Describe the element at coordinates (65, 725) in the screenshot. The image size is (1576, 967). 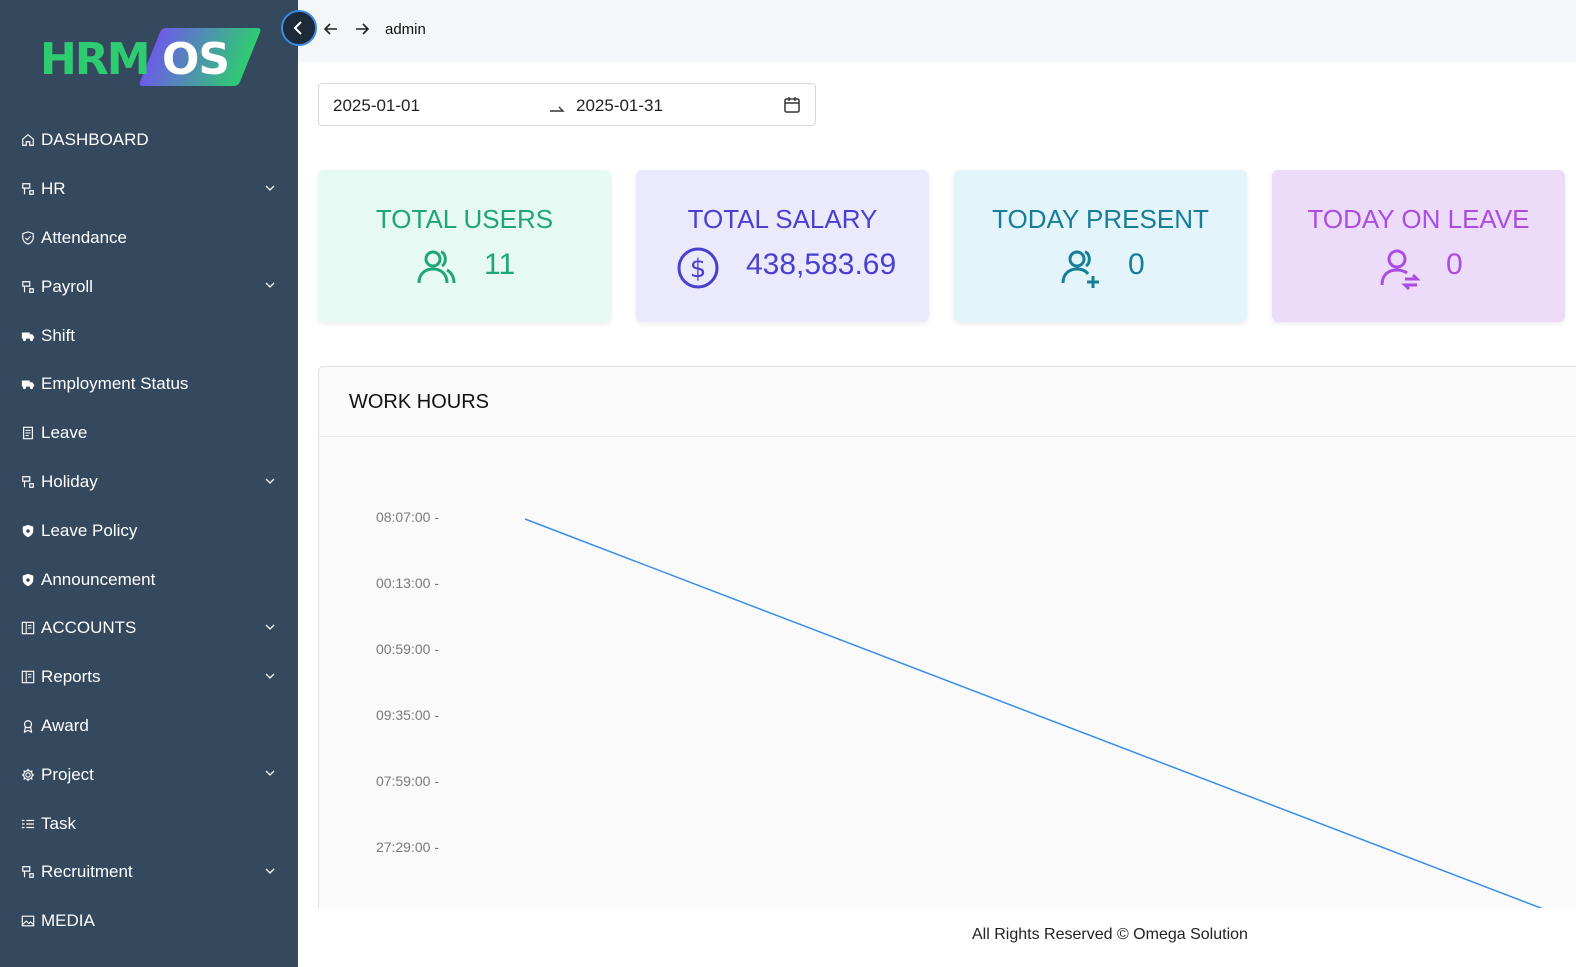
I see `sidebar-item-label: Award` at that location.